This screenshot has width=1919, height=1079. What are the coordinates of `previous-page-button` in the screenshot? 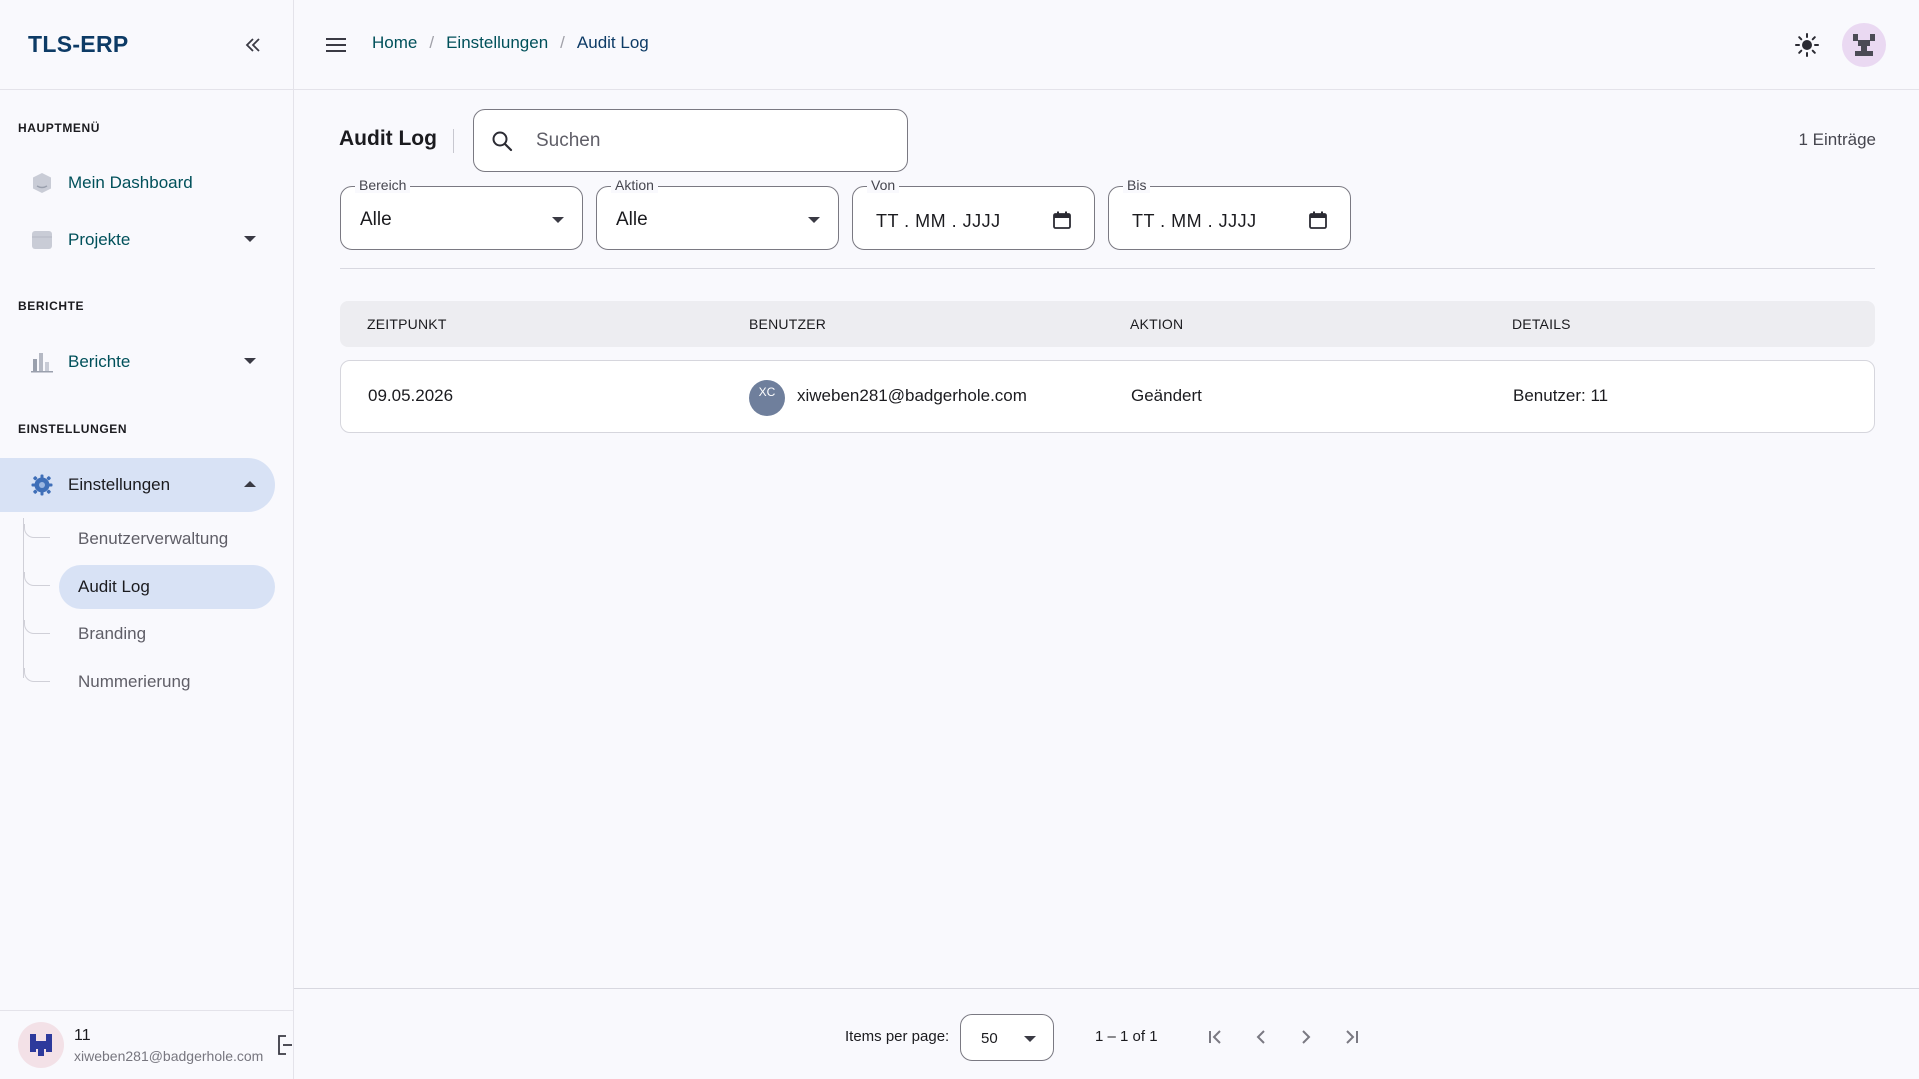 It's located at (1261, 1037).